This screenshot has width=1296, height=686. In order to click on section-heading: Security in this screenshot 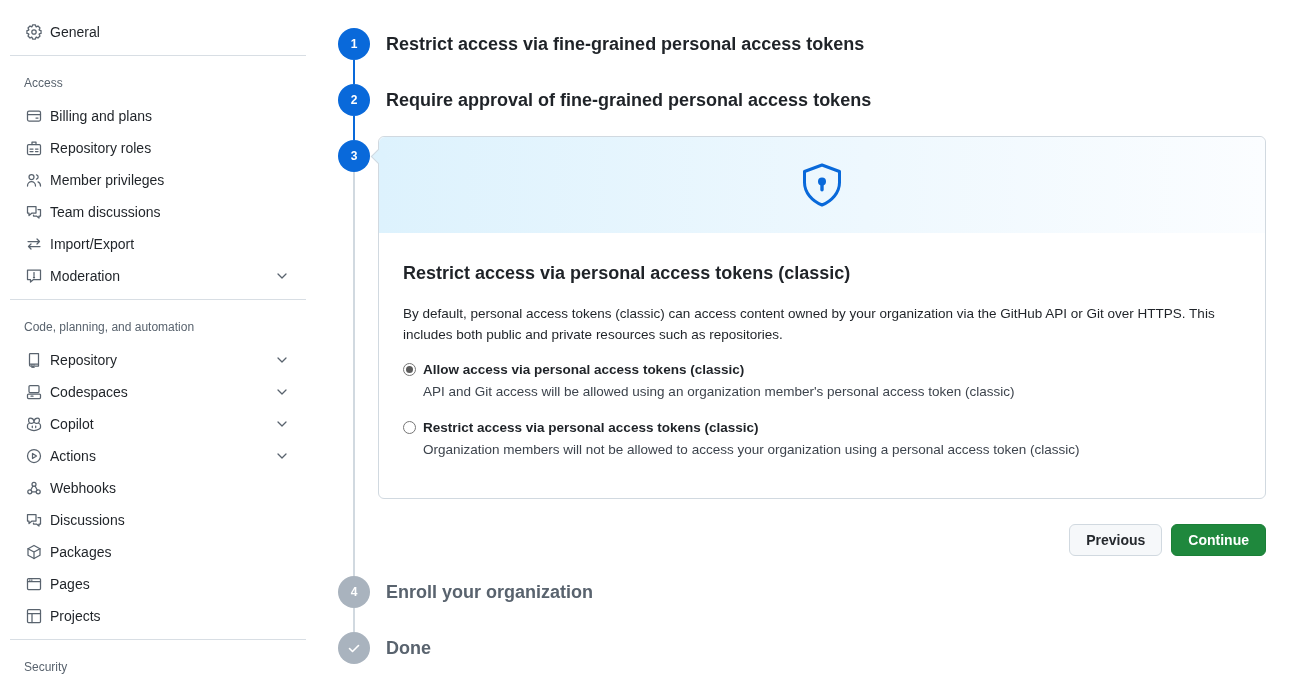, I will do `click(46, 667)`.